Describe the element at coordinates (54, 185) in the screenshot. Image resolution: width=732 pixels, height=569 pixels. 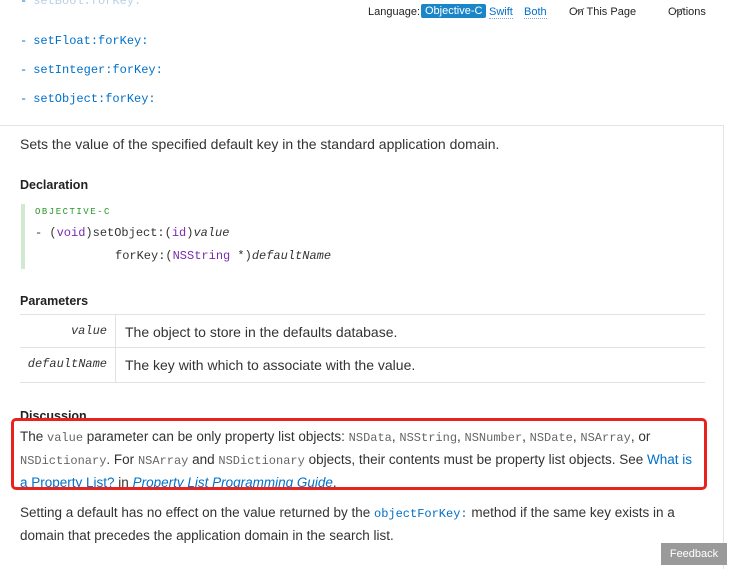
I see `declaration-heading: Declaration` at that location.